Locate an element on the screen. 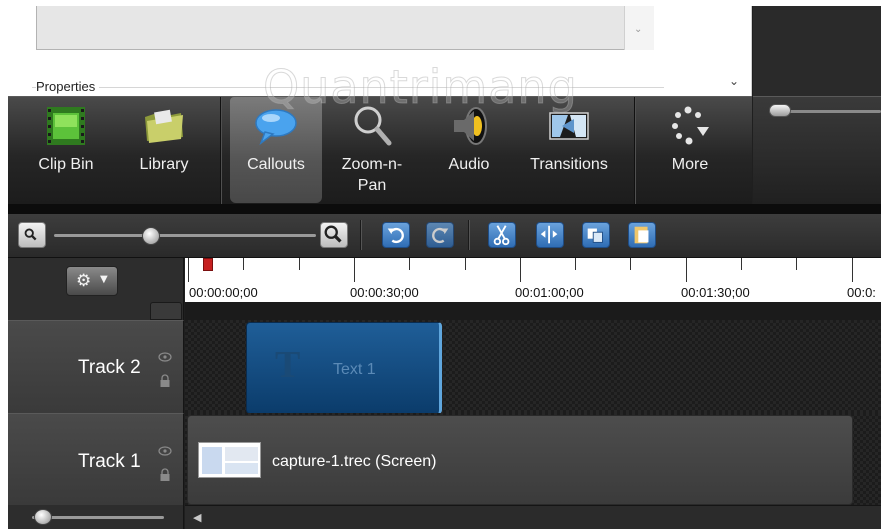  redo-icon is located at coordinates (440, 235).